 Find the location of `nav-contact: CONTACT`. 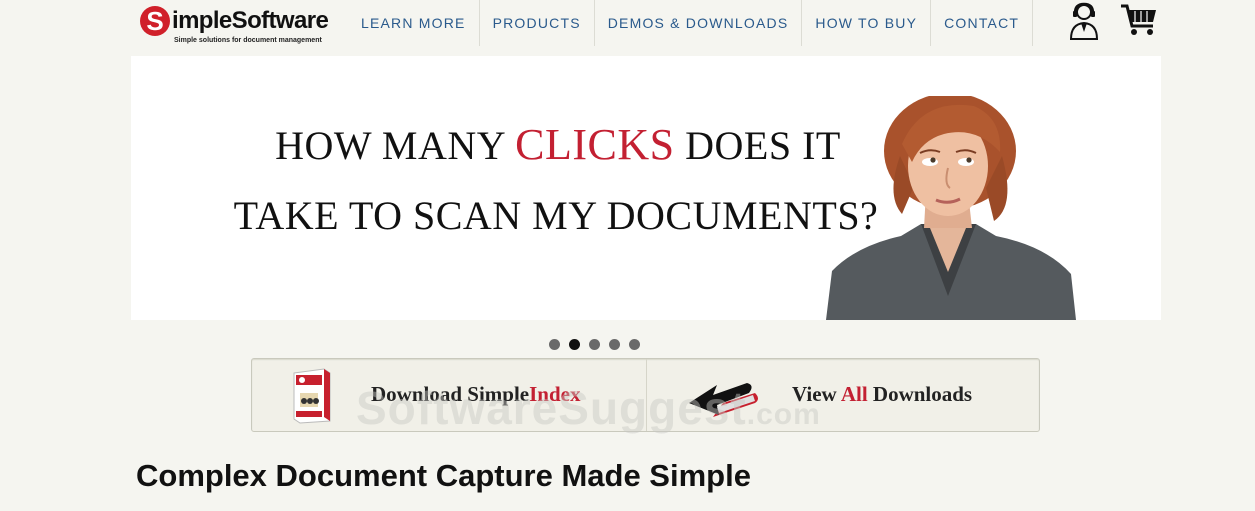

nav-contact: CONTACT is located at coordinates (982, 23).